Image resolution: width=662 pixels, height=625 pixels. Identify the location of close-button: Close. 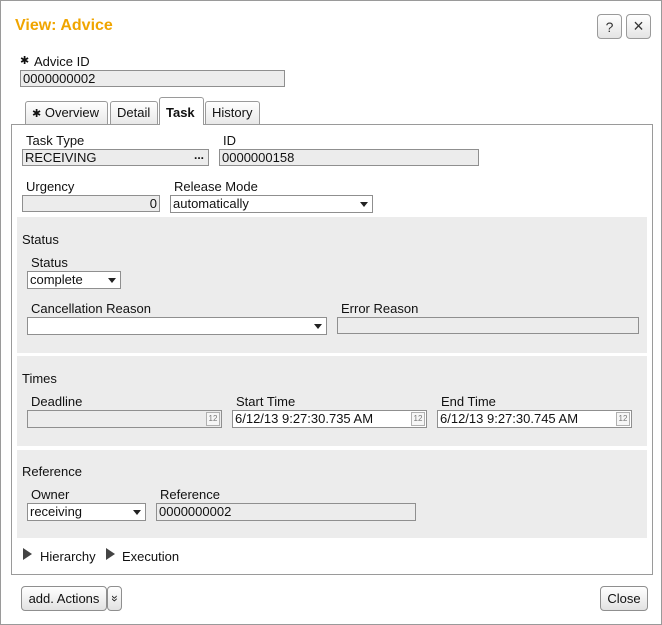
(624, 598).